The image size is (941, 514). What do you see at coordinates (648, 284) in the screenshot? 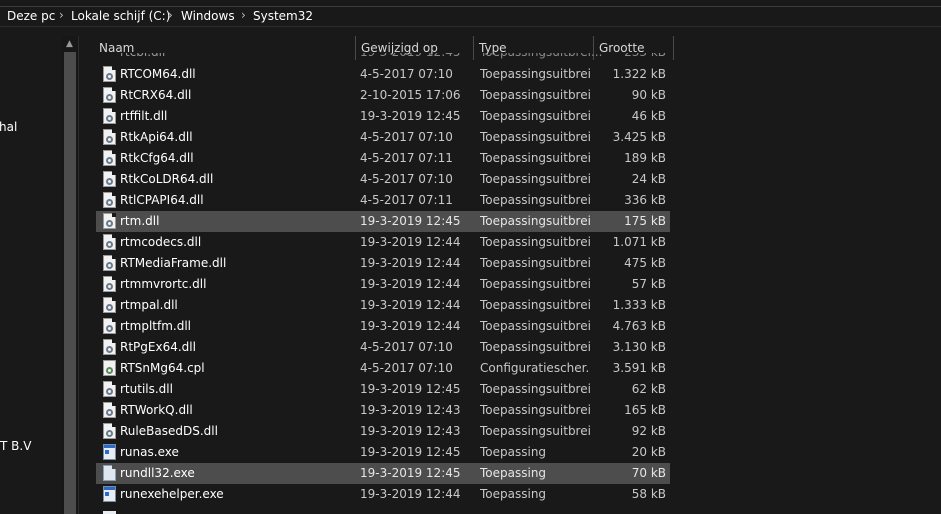
I see `file-size: 57 kB` at bounding box center [648, 284].